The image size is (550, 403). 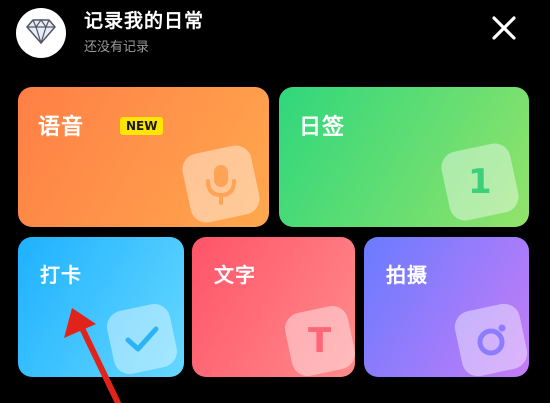 What do you see at coordinates (117, 47) in the screenshot?
I see `page-subtitle: 还没有记录` at bounding box center [117, 47].